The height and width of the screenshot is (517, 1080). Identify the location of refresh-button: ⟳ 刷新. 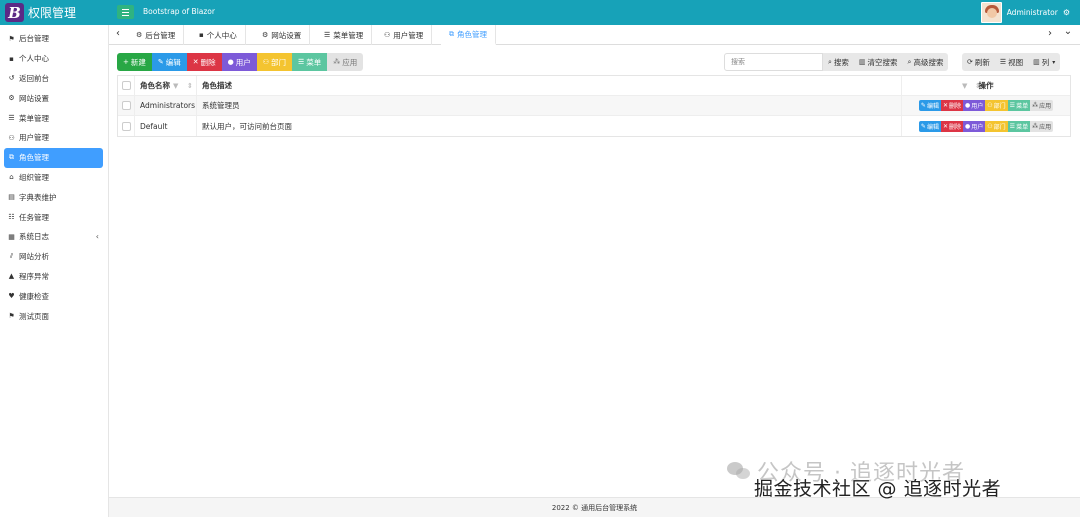
(978, 62).